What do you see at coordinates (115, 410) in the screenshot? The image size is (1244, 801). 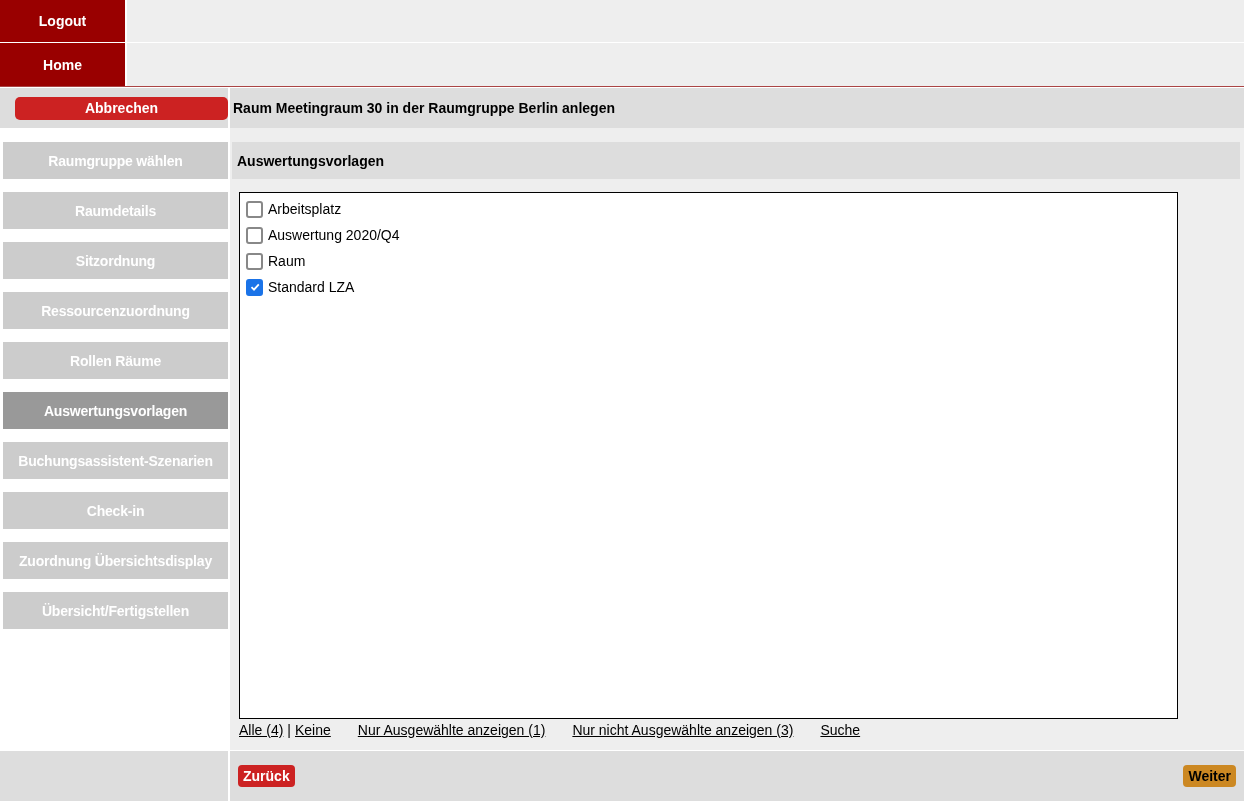 I see `wizard-step: Auswertungsvorlagen` at bounding box center [115, 410].